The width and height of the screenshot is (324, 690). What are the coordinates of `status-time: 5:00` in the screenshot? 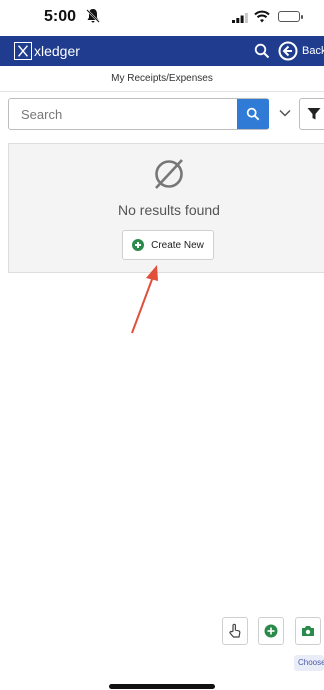 It's located at (60, 16).